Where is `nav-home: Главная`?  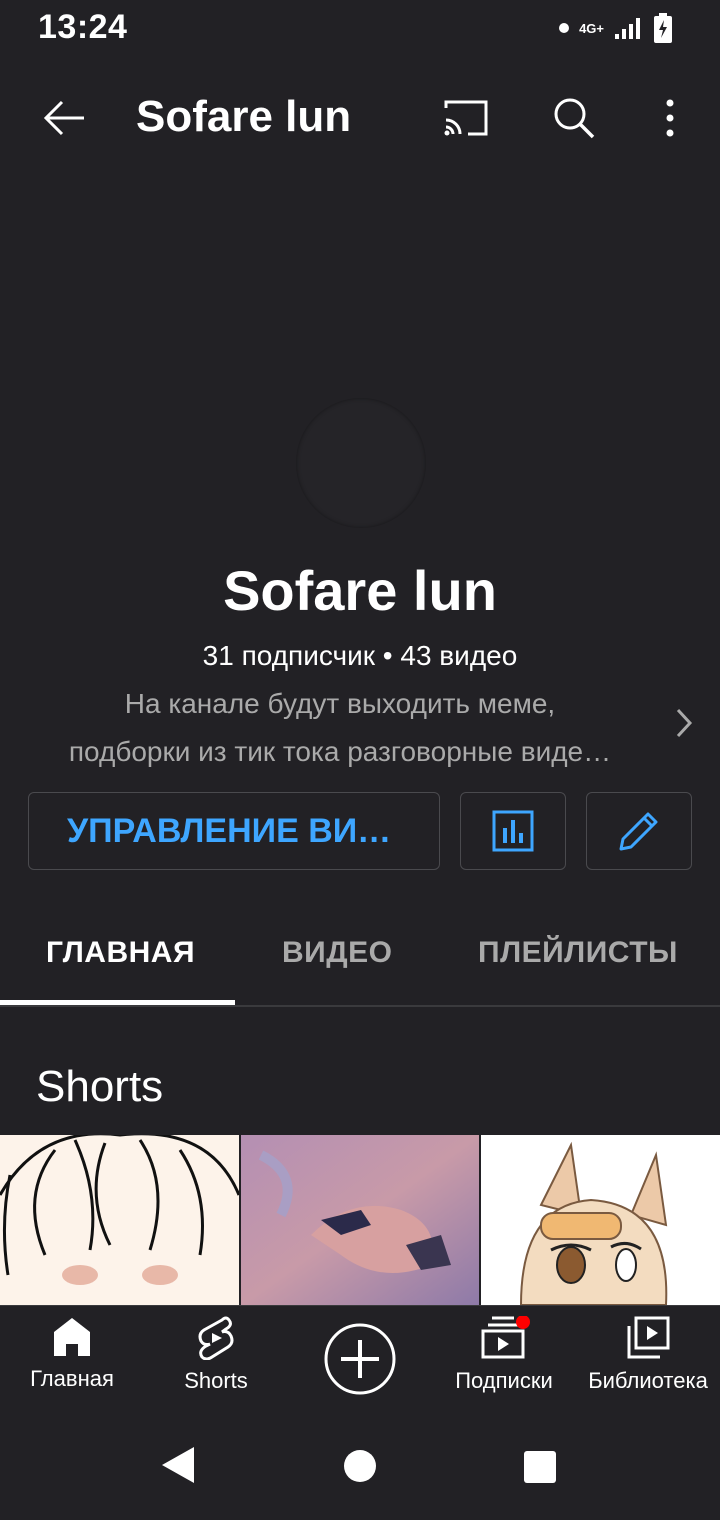
nav-home: Главная is located at coordinates (72, 1354).